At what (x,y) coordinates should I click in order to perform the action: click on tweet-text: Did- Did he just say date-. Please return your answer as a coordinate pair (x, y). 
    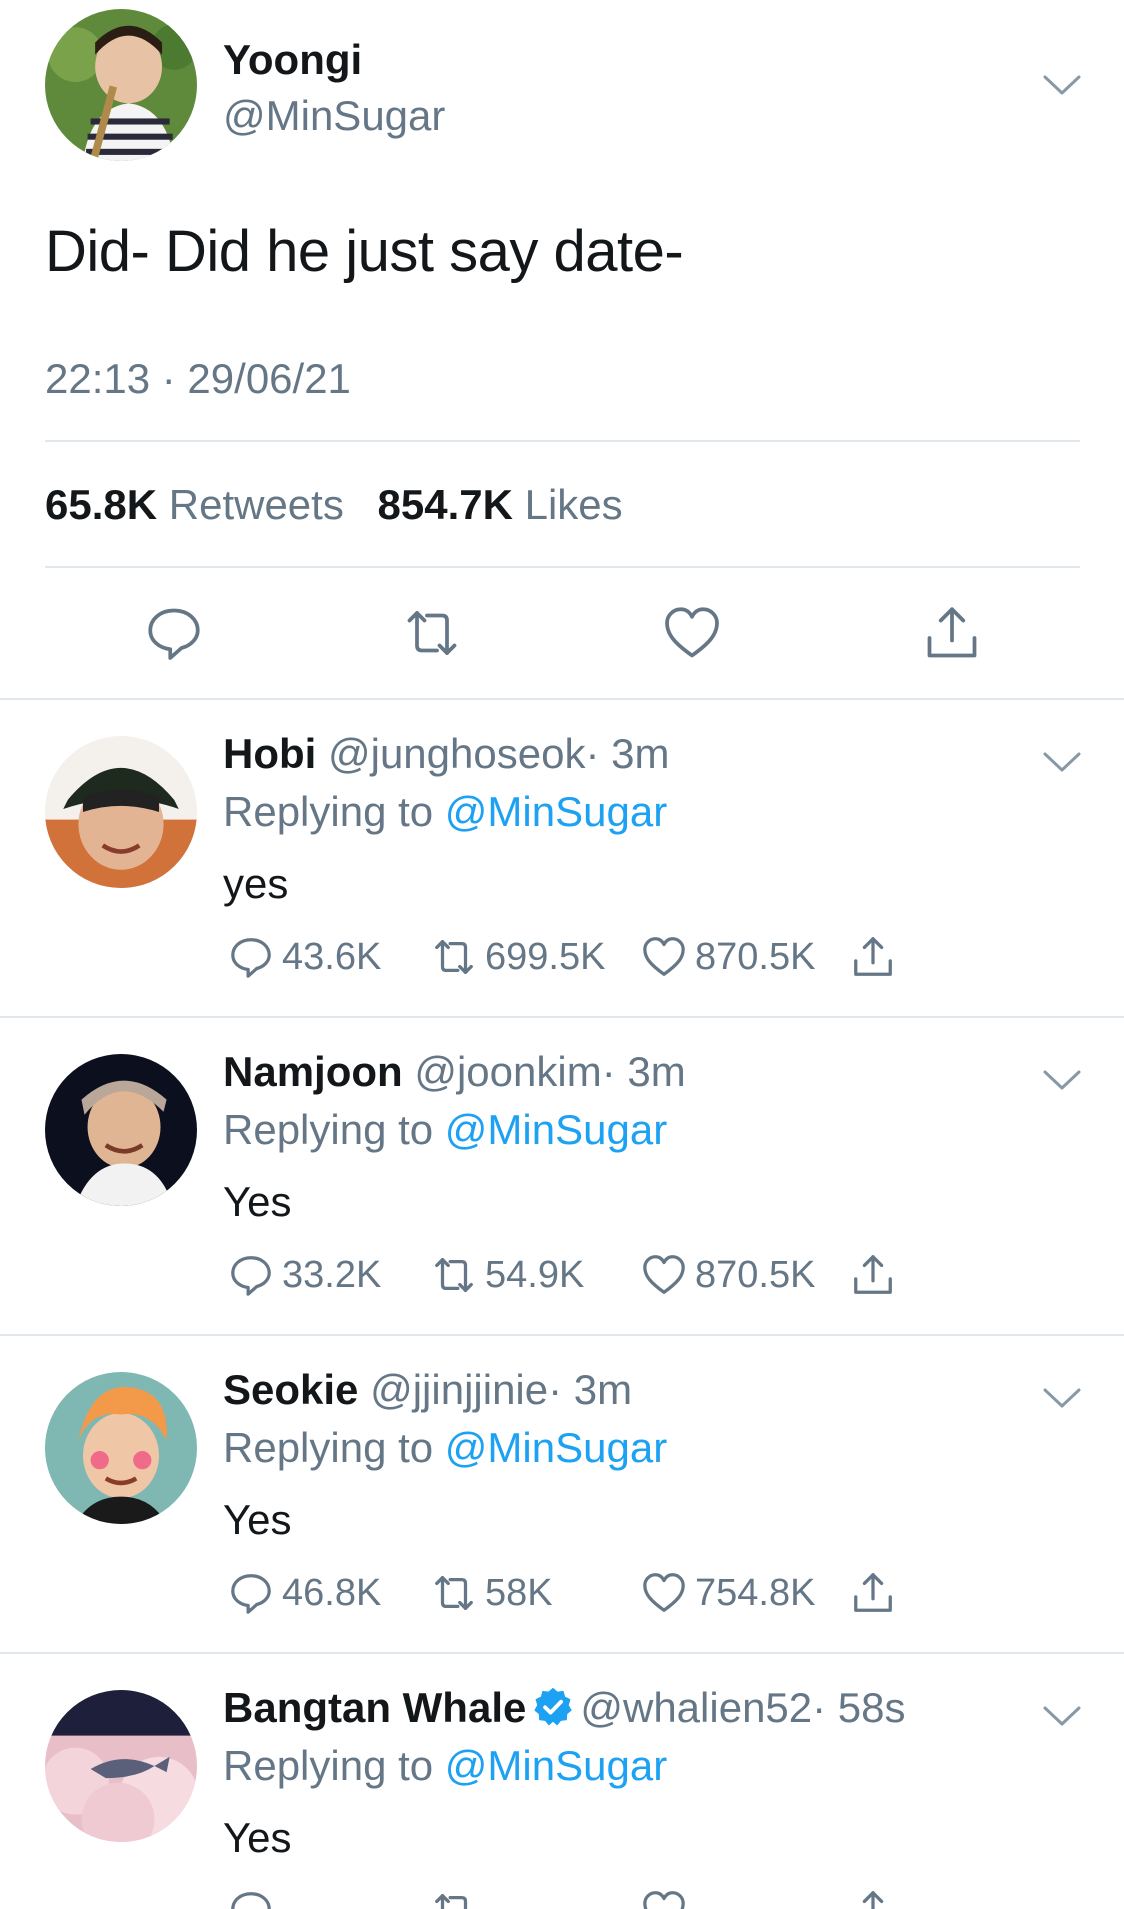
    Looking at the image, I should click on (364, 251).